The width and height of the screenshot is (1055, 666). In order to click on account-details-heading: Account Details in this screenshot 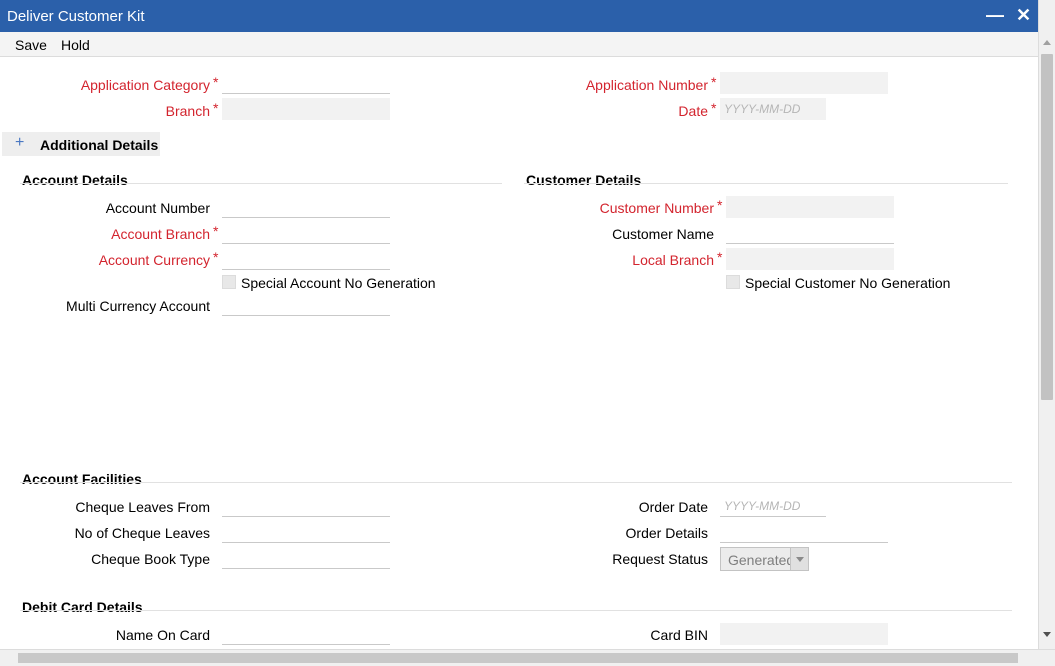, I will do `click(75, 180)`.